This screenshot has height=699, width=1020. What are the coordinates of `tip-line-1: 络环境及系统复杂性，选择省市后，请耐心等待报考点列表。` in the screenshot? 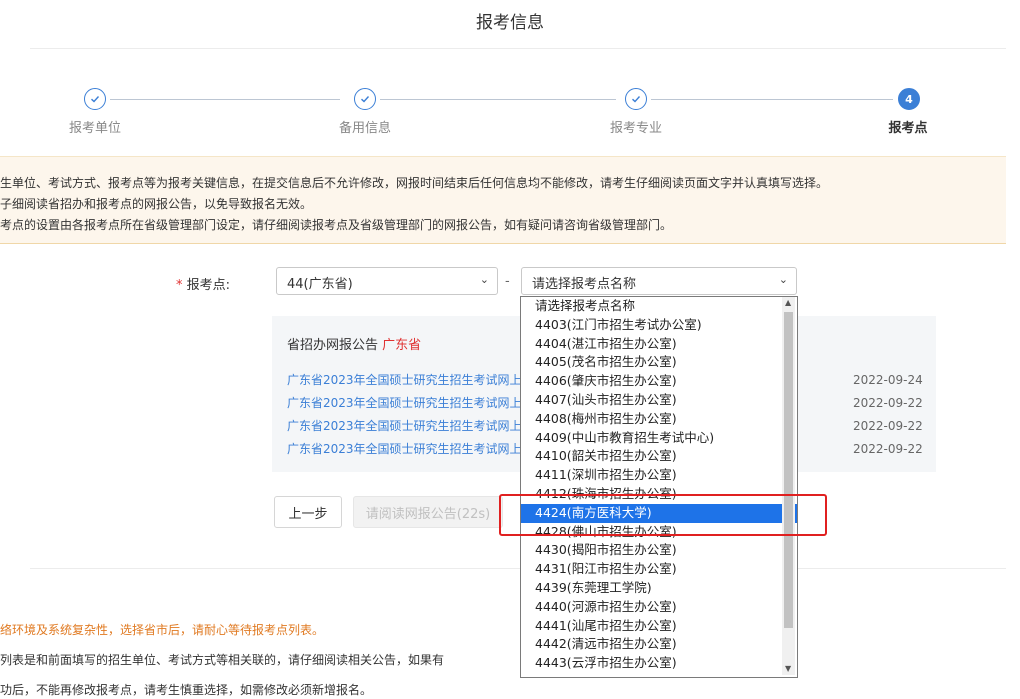 It's located at (162, 630).